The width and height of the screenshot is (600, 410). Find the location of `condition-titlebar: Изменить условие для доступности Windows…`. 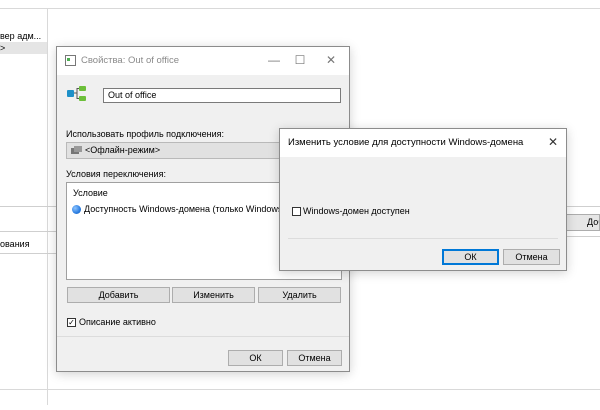

condition-titlebar: Изменить условие для доступности Windows… is located at coordinates (423, 143).